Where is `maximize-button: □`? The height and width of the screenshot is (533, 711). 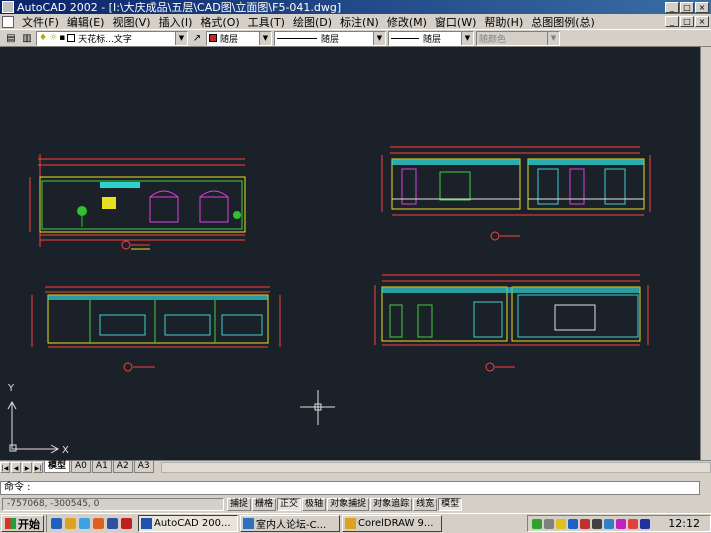
maximize-button: □ is located at coordinates (687, 7).